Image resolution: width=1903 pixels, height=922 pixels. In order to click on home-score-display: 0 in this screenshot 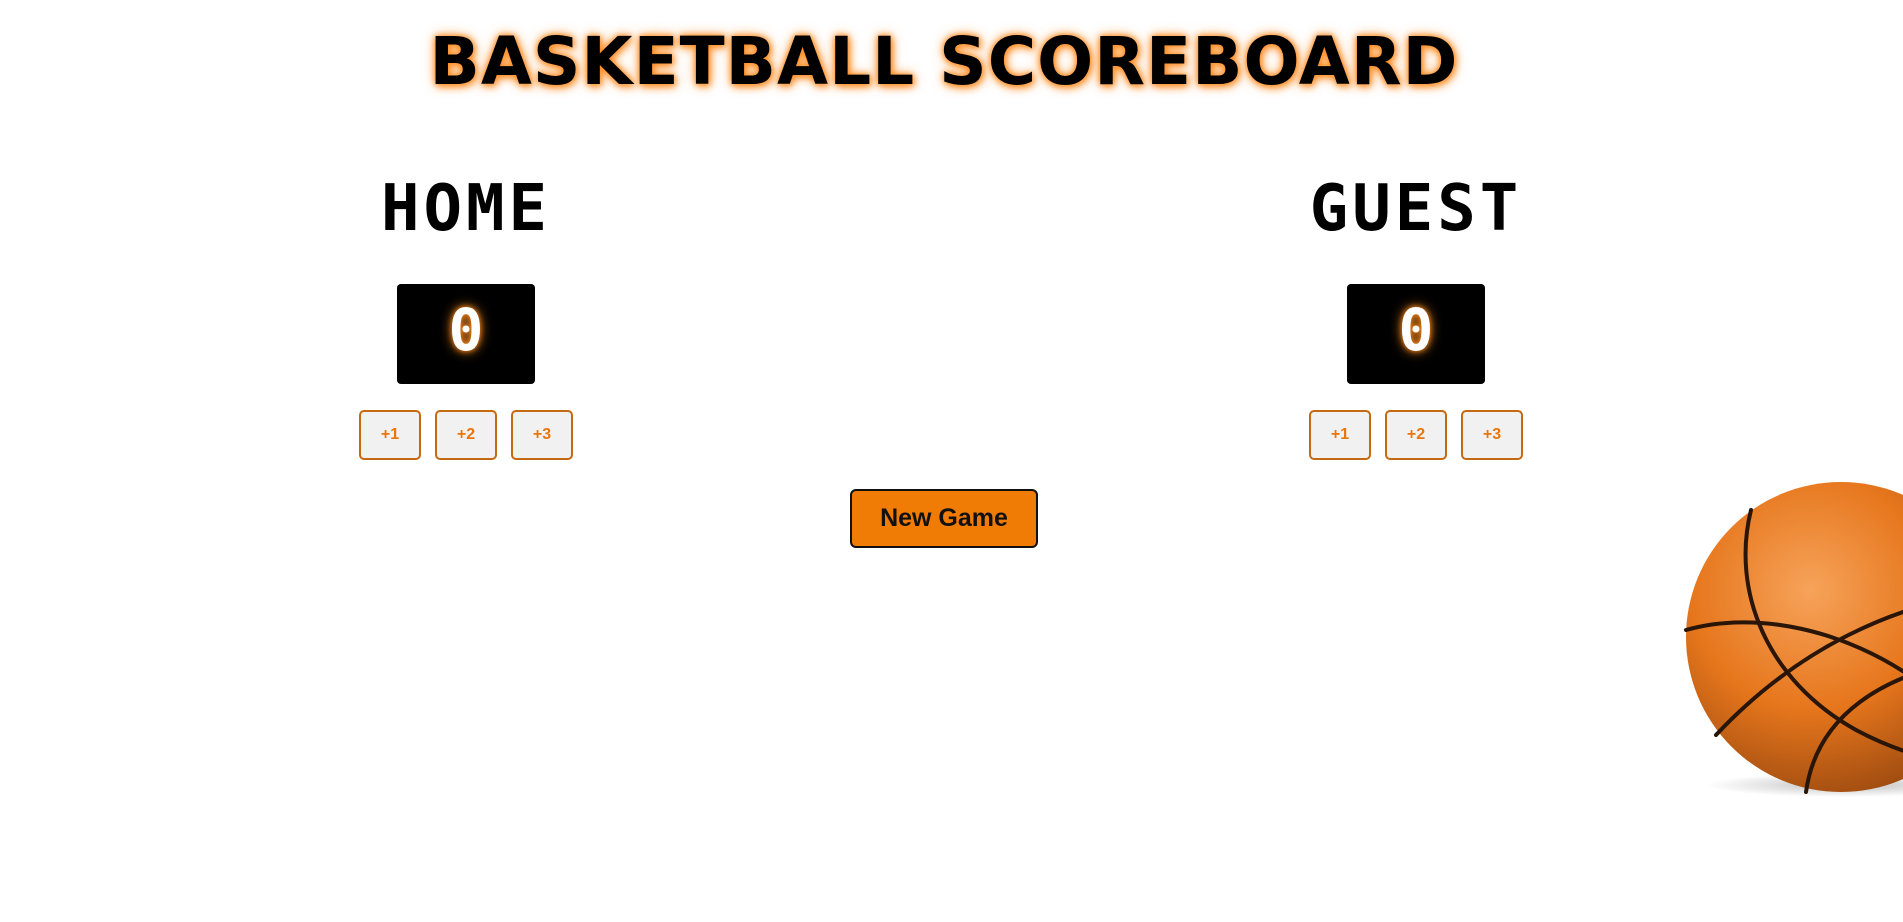, I will do `click(466, 334)`.